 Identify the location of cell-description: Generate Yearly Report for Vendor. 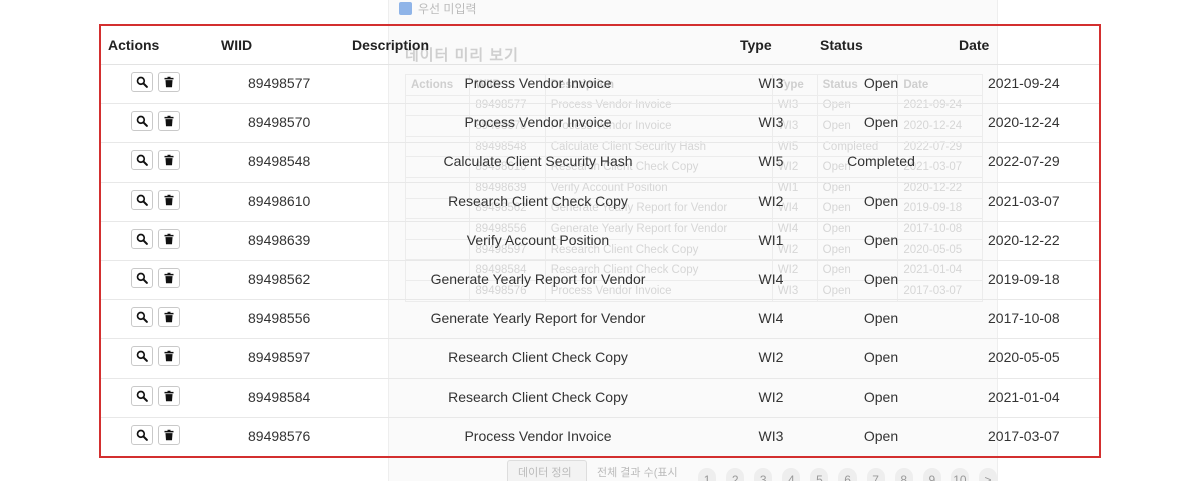
(538, 279).